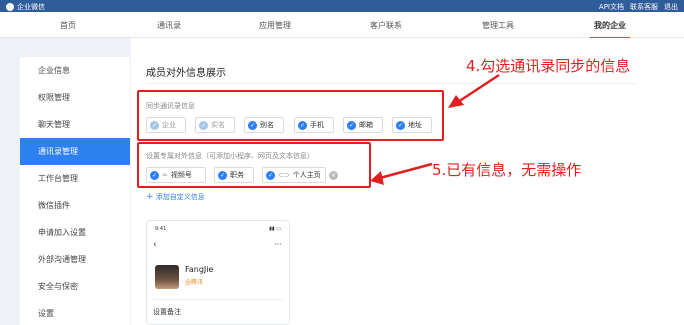 This screenshot has height=325, width=684. Describe the element at coordinates (75, 178) in the screenshot. I see `sidebar-item-workbench: 工作台管理` at that location.